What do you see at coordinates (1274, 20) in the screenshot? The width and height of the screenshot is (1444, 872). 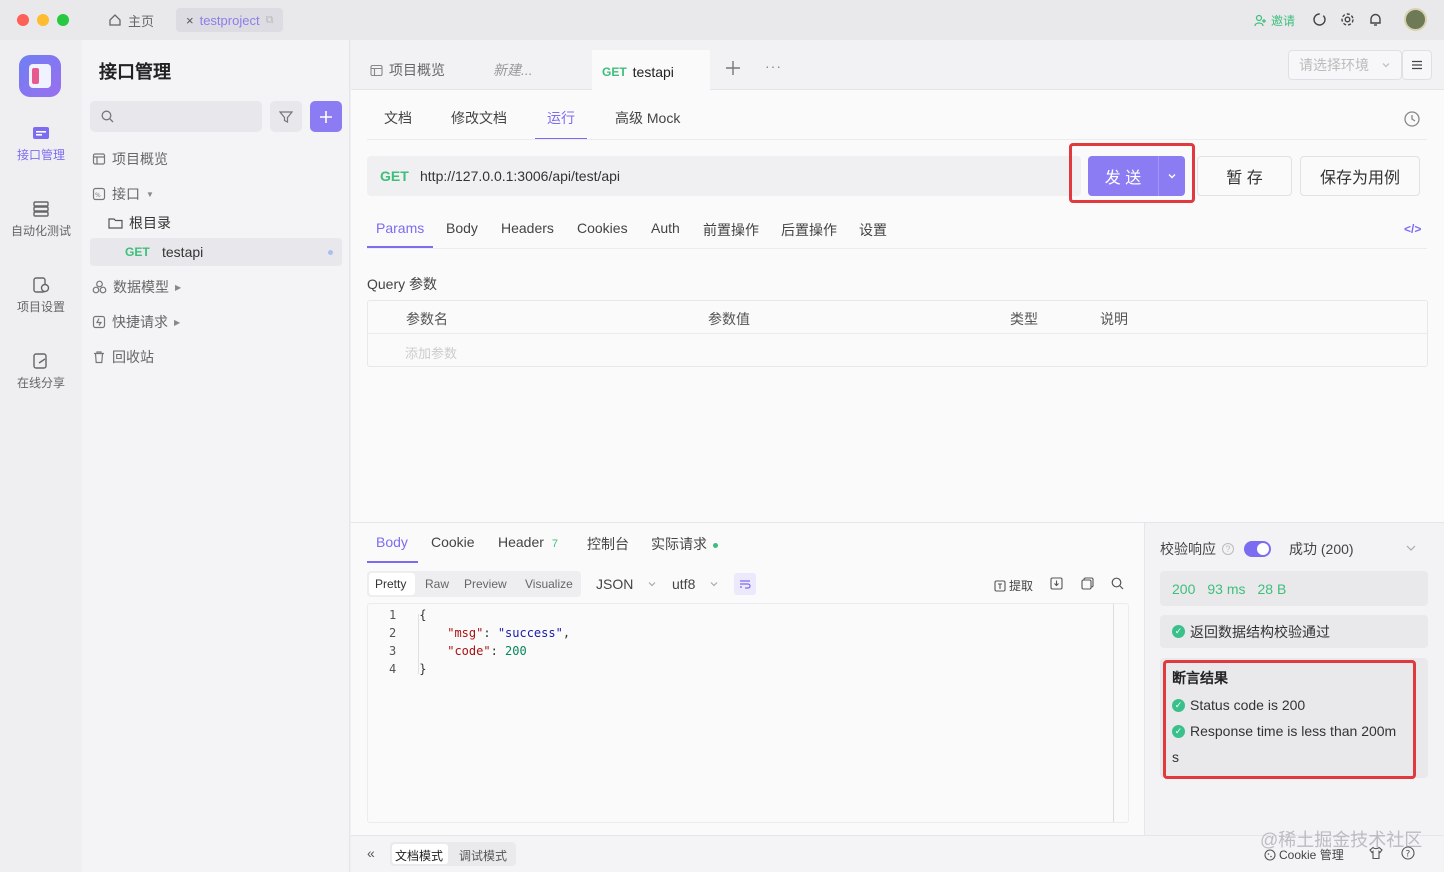 I see `invite-button: 邀请` at bounding box center [1274, 20].